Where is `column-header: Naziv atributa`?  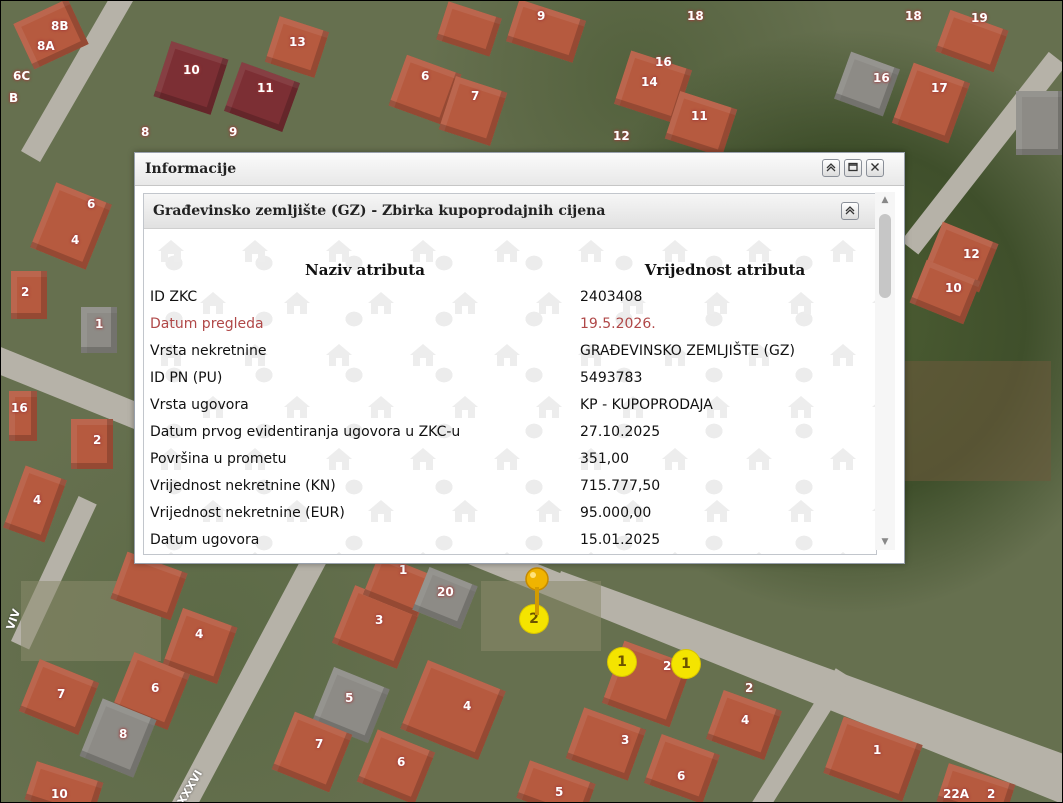 column-header: Naziv atributa is located at coordinates (365, 270).